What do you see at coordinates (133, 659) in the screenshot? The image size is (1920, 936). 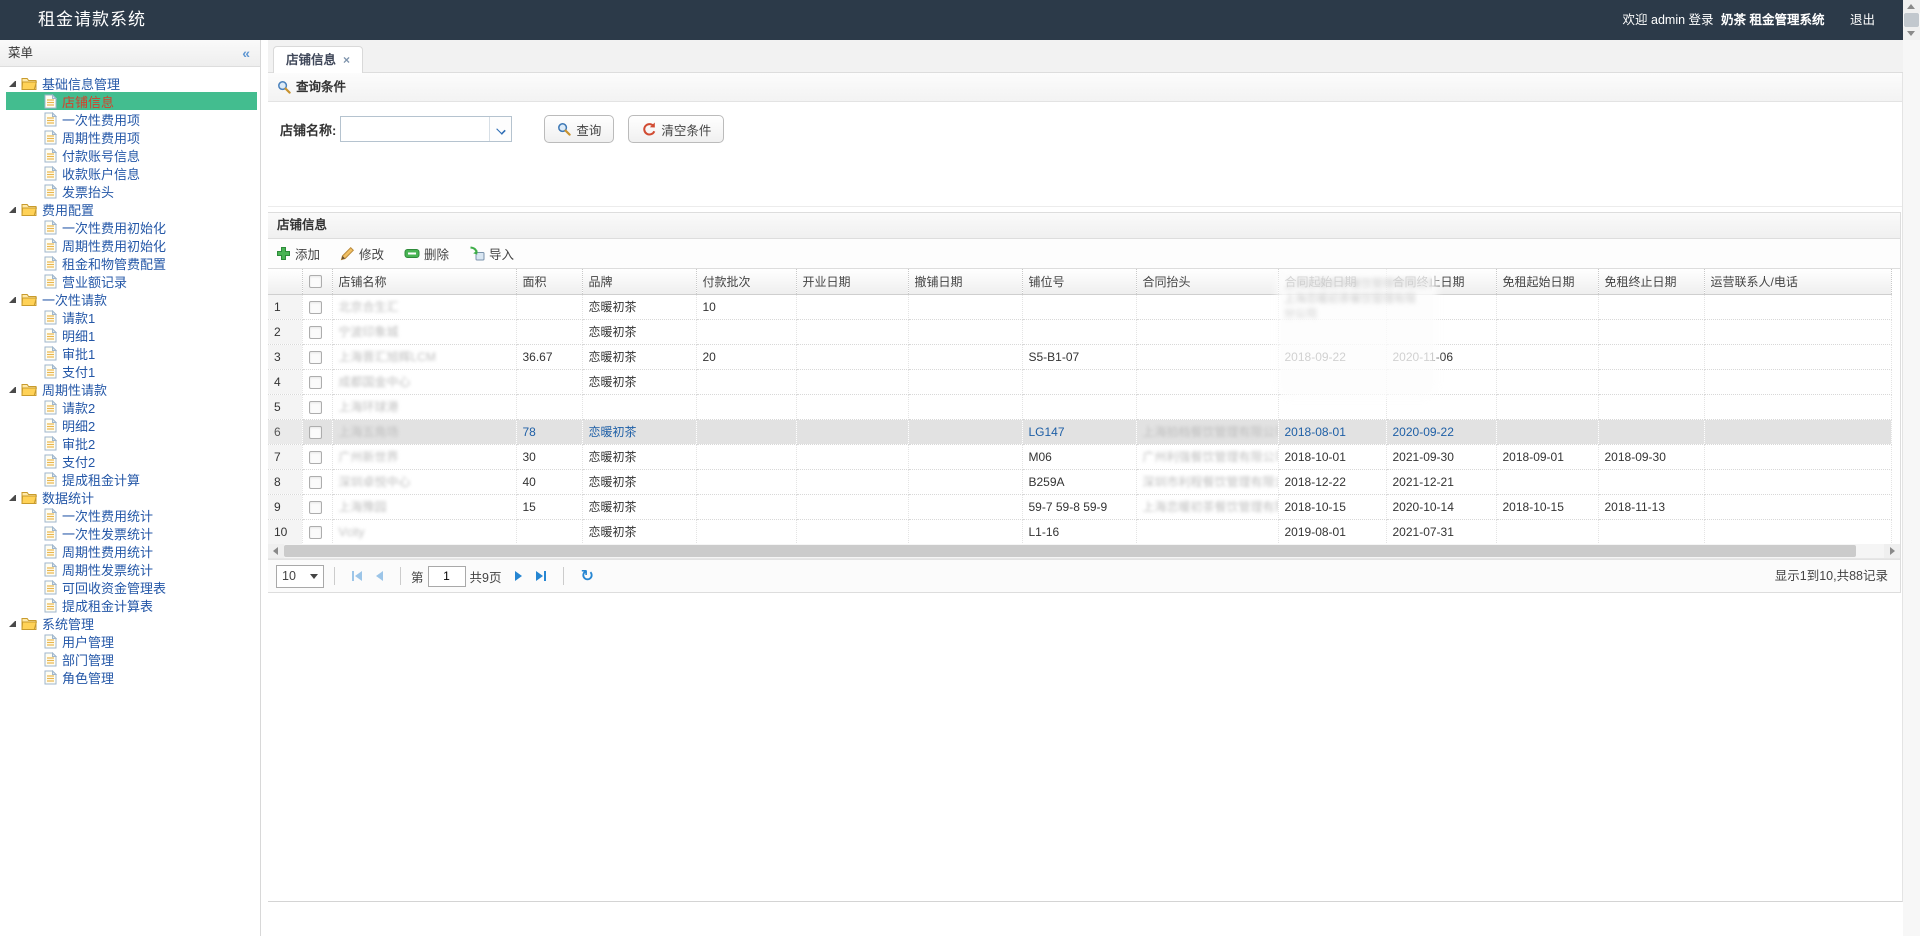 I see `tree-item: 部门管理` at bounding box center [133, 659].